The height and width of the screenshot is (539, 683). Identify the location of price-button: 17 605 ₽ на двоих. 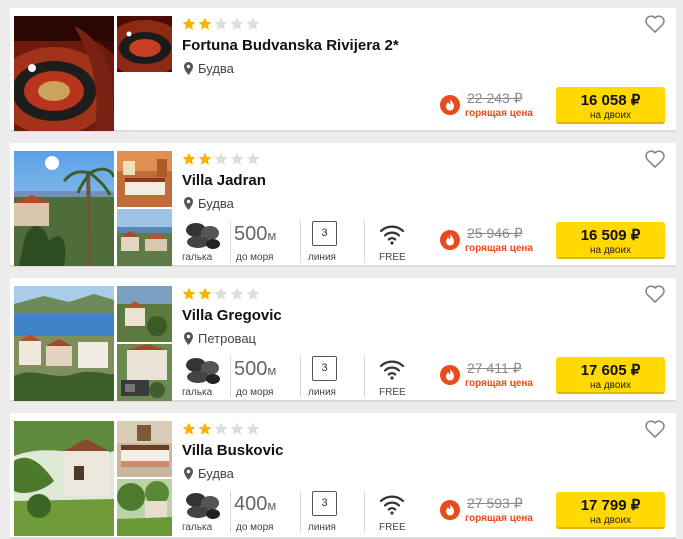
(610, 375).